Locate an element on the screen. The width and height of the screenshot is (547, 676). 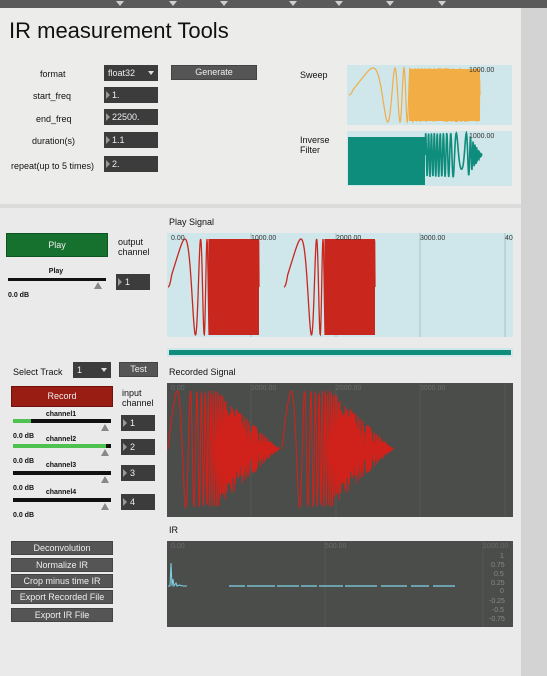
ir-waveform-bg is located at coordinates (340, 584).